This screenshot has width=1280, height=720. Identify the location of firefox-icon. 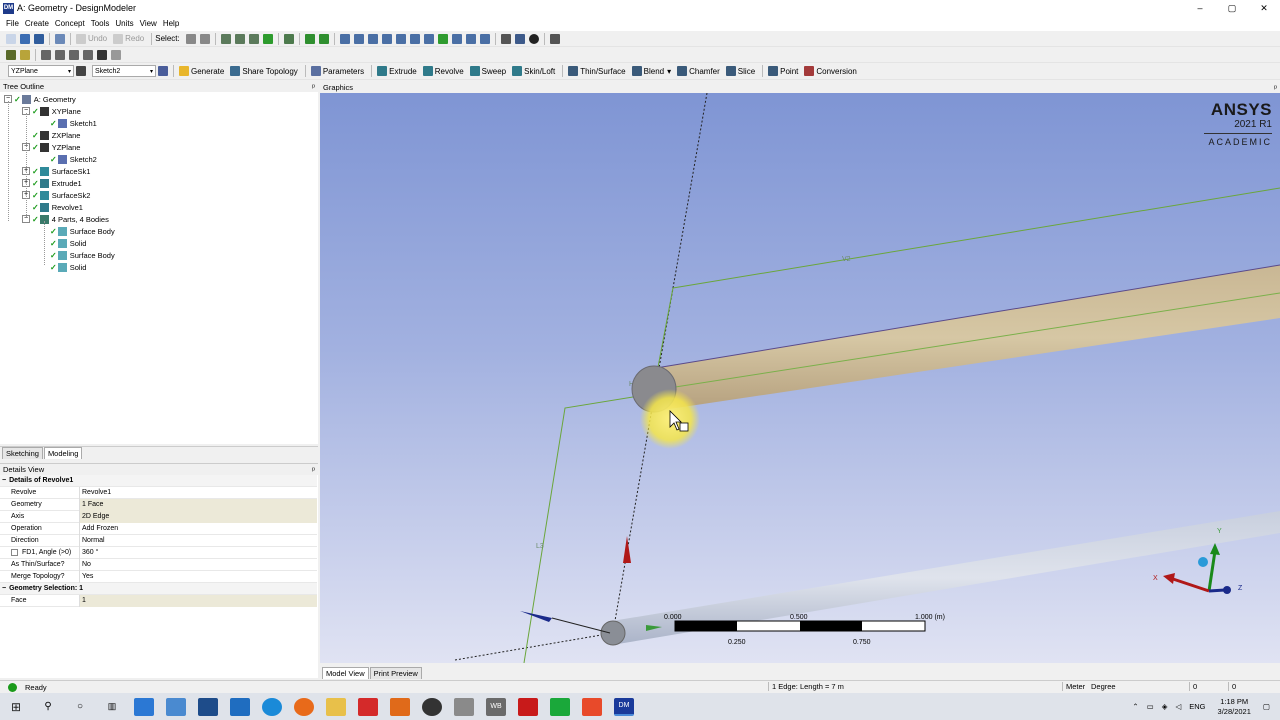
(304, 706).